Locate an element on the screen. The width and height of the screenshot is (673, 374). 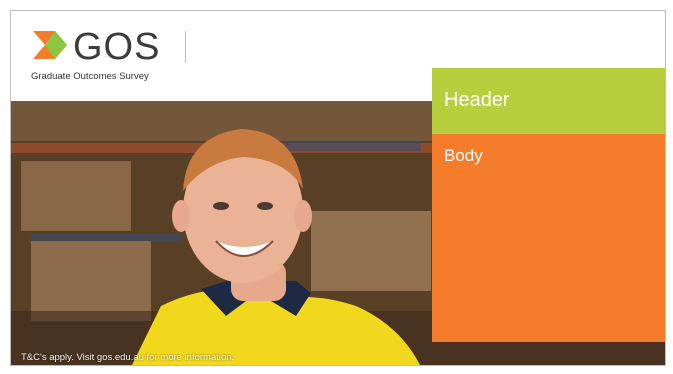
logo-wordmark: GOS is located at coordinates (117, 47).